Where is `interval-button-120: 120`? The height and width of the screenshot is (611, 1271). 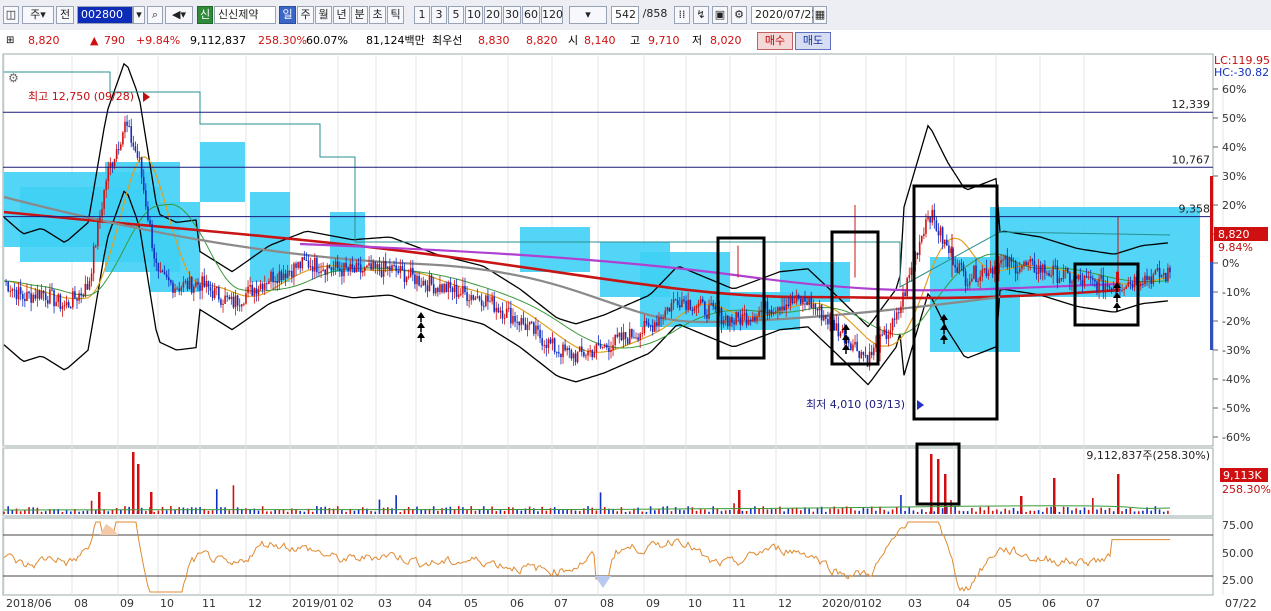
interval-button-120: 120 is located at coordinates (552, 15).